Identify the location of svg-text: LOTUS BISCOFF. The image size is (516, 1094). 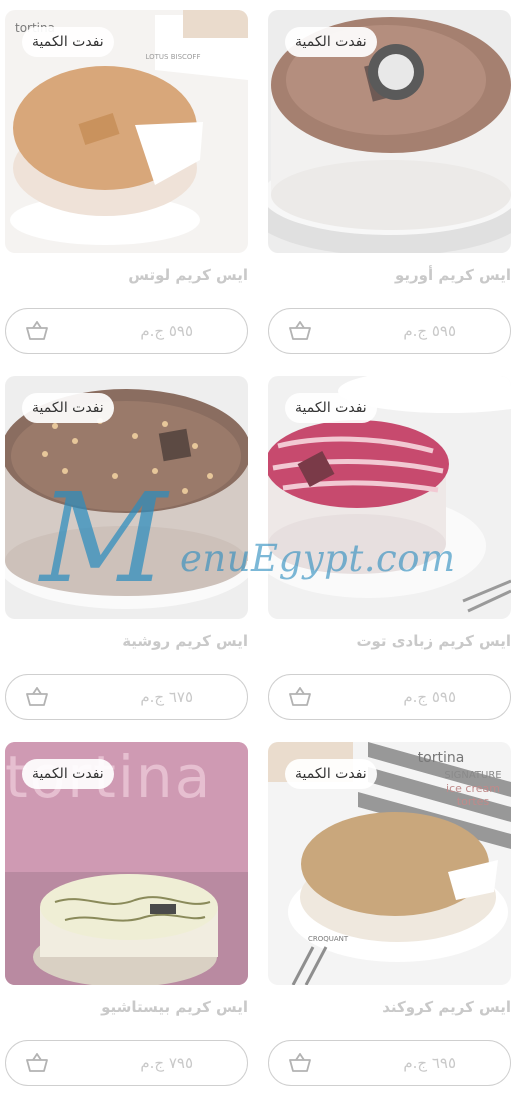
(173, 57).